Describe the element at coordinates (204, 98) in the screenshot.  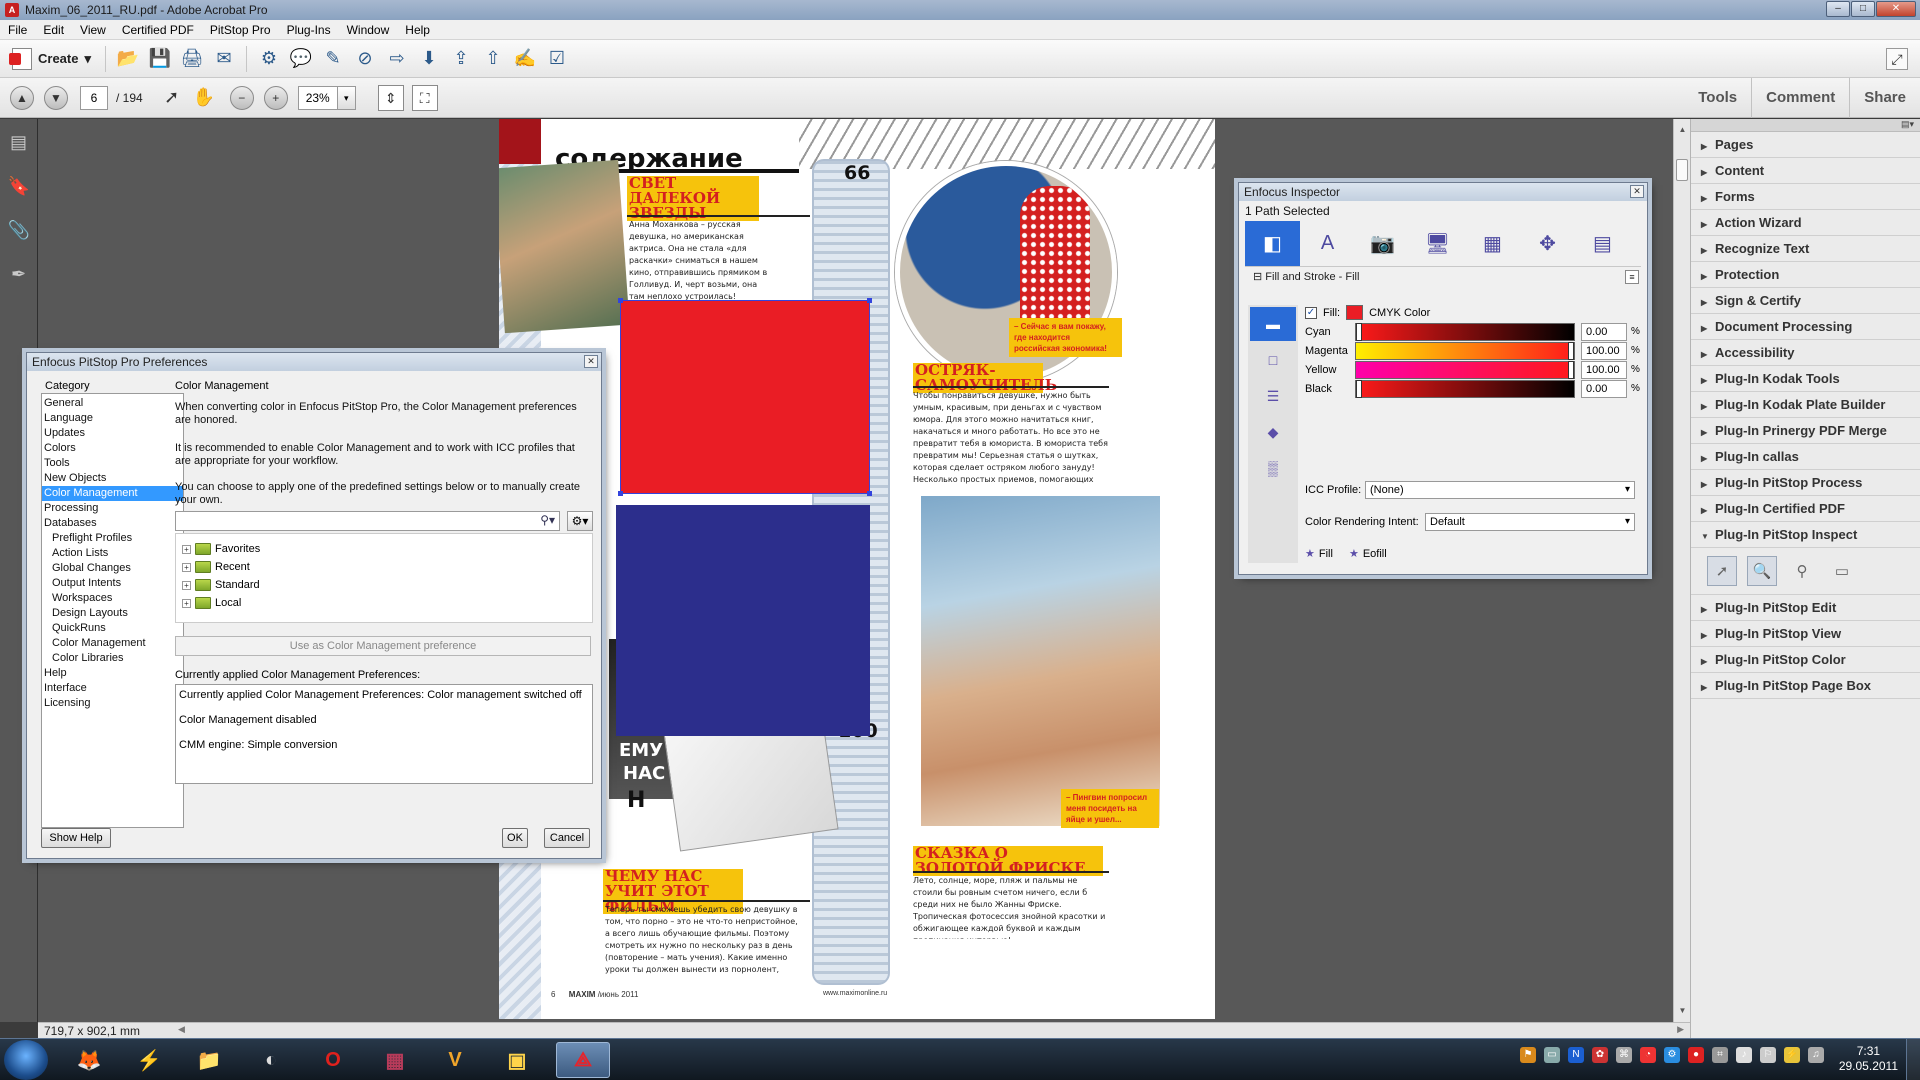
I see `hand-tool-icon: ✋` at that location.